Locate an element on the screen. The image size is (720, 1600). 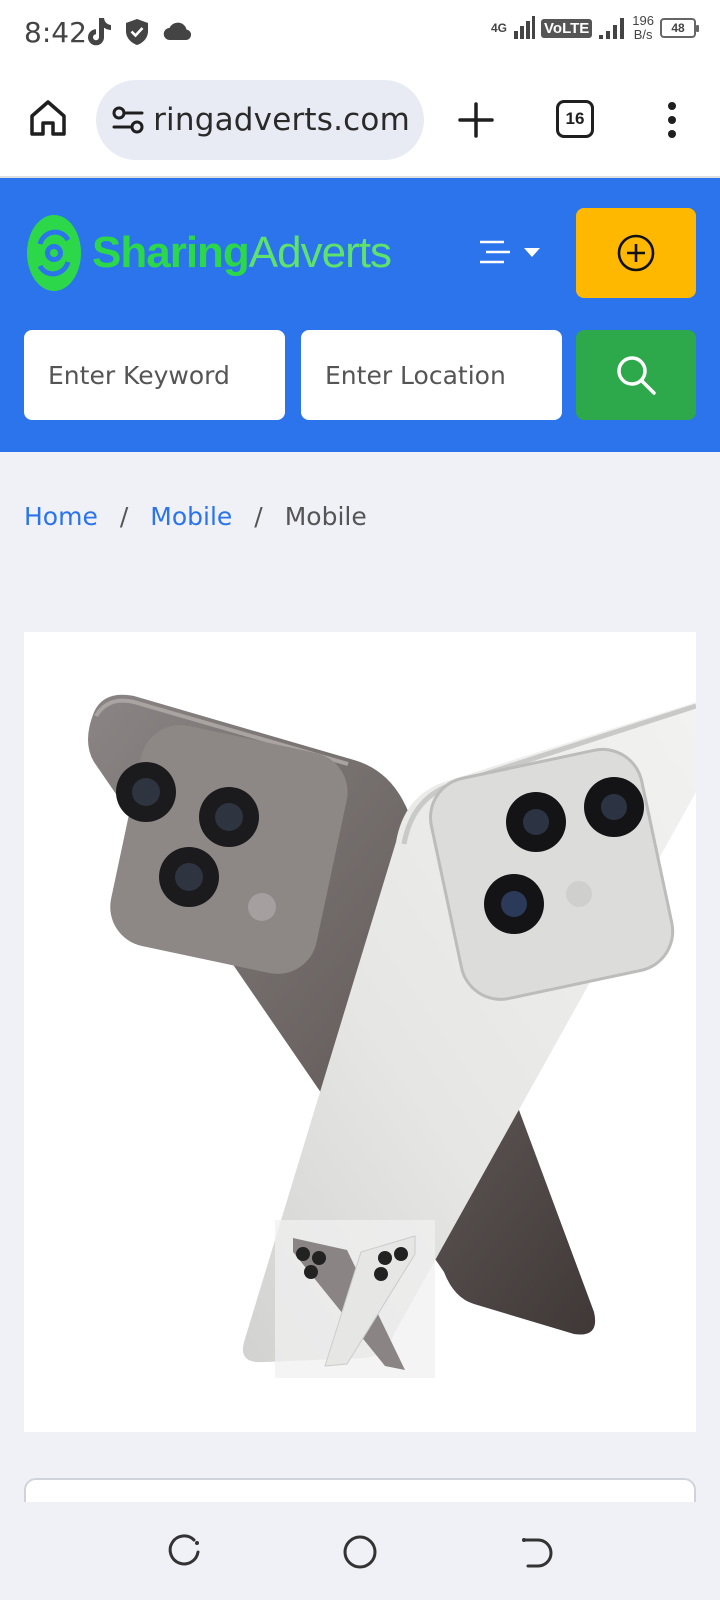
logo-text: SharingAdverts is located at coordinates (242, 253).